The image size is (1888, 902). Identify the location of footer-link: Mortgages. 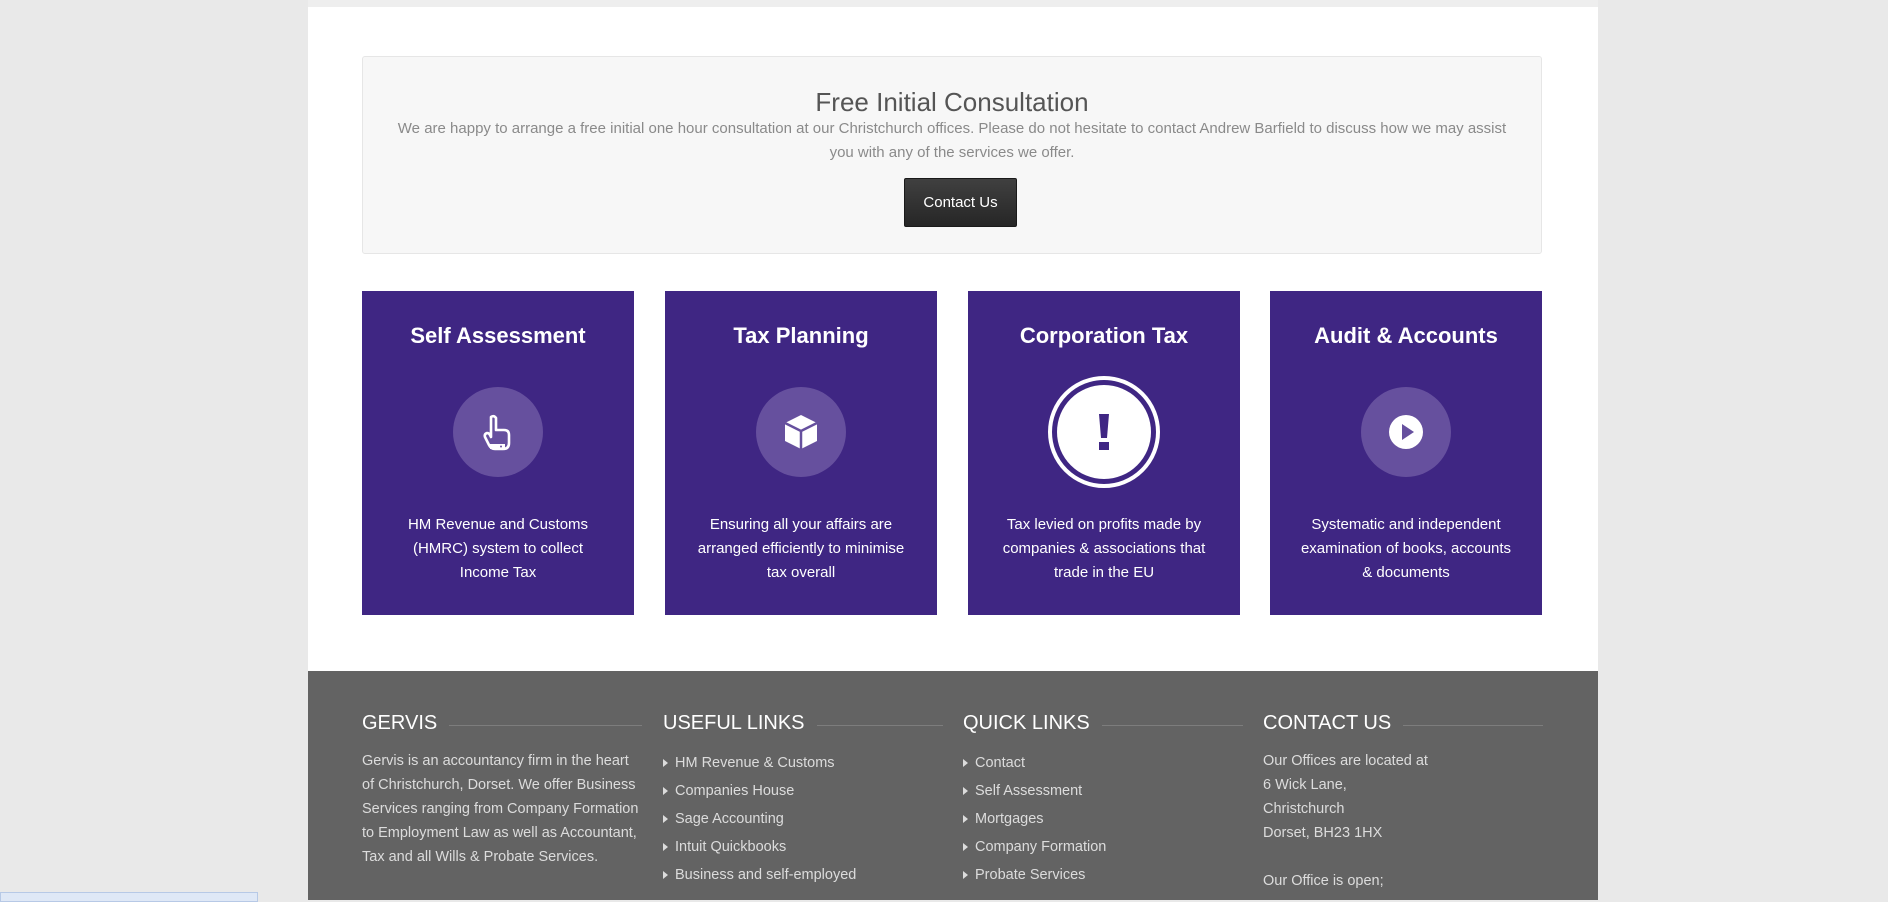
(1103, 819).